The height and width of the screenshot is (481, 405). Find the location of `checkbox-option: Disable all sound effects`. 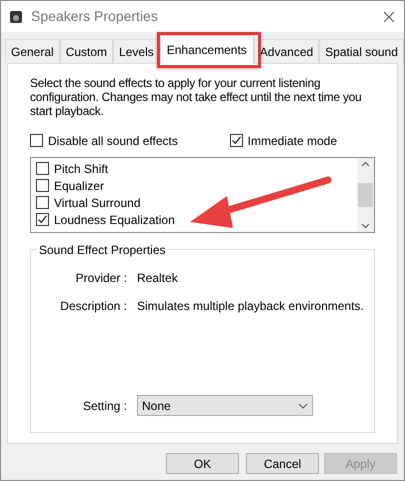

checkbox-option: Disable all sound effects is located at coordinates (104, 140).